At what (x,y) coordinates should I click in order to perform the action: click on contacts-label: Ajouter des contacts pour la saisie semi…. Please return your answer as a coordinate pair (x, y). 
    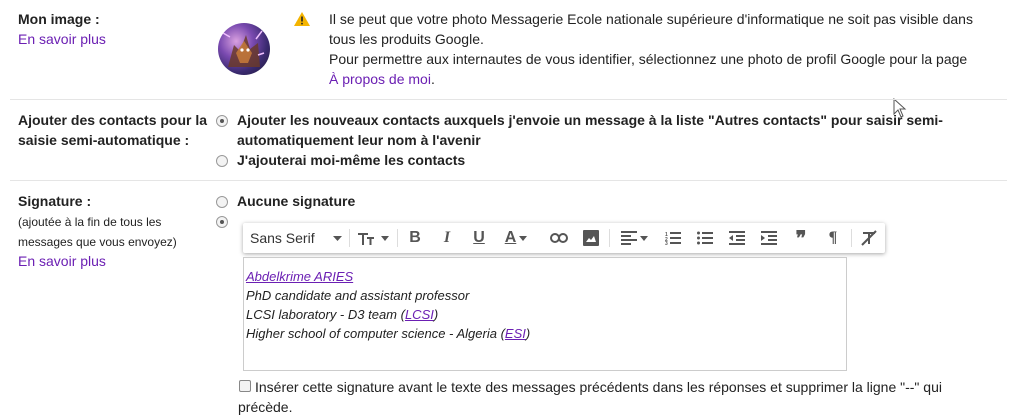
    Looking at the image, I should click on (112, 130).